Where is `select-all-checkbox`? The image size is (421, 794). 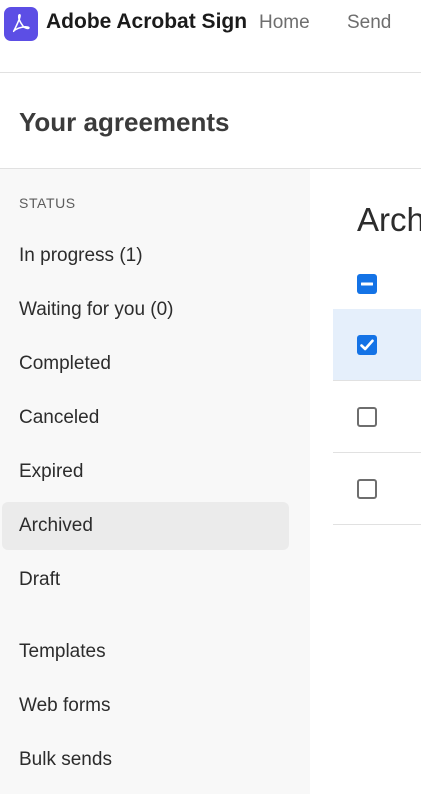 select-all-checkbox is located at coordinates (367, 284).